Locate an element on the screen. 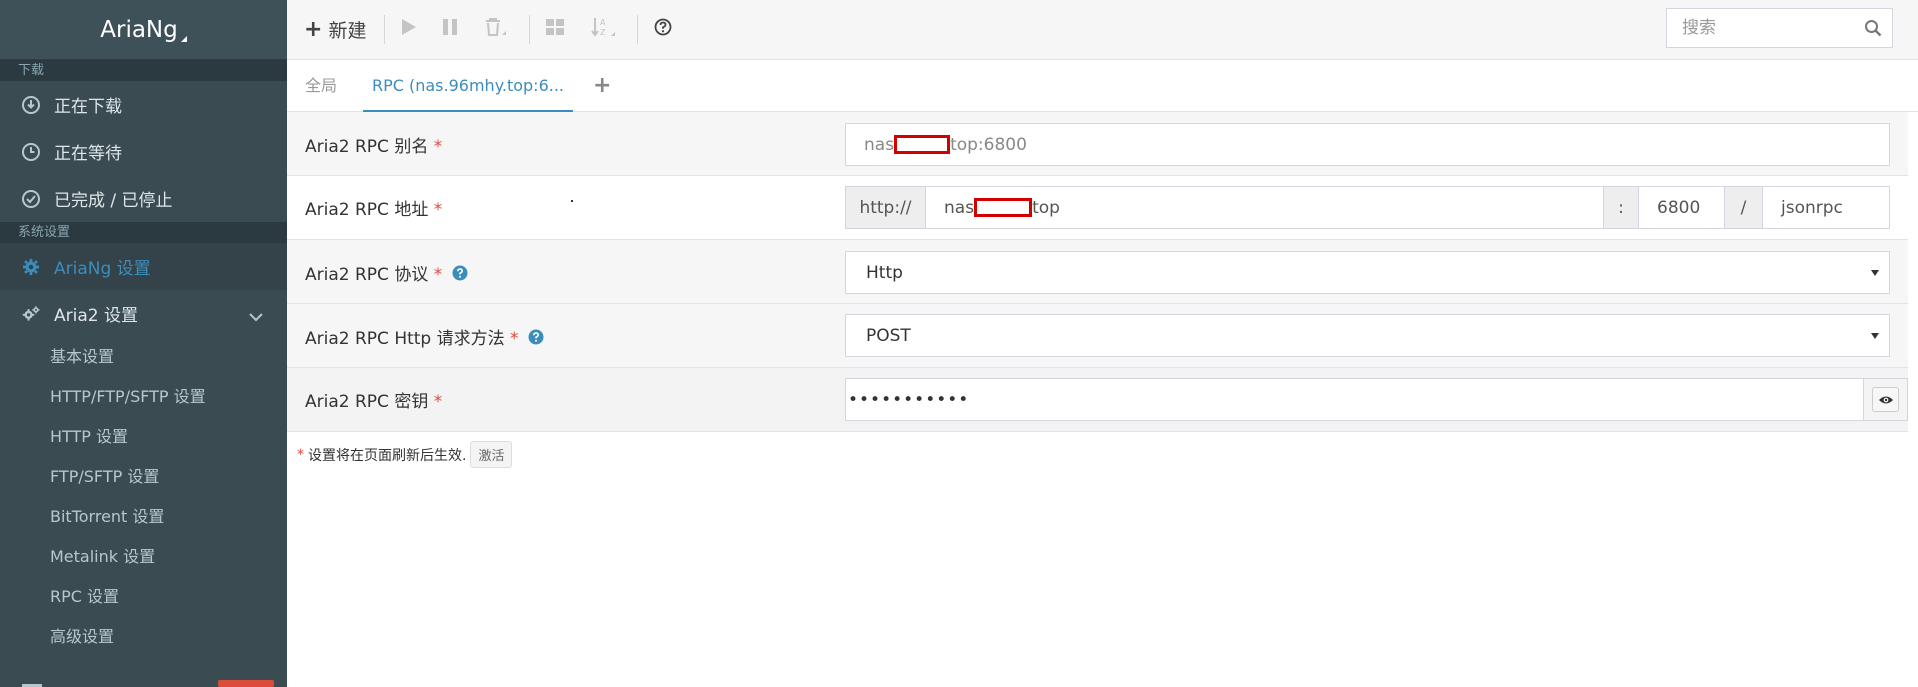 Image resolution: width=1918 pixels, height=687 pixels. gears-icon is located at coordinates (31, 314).